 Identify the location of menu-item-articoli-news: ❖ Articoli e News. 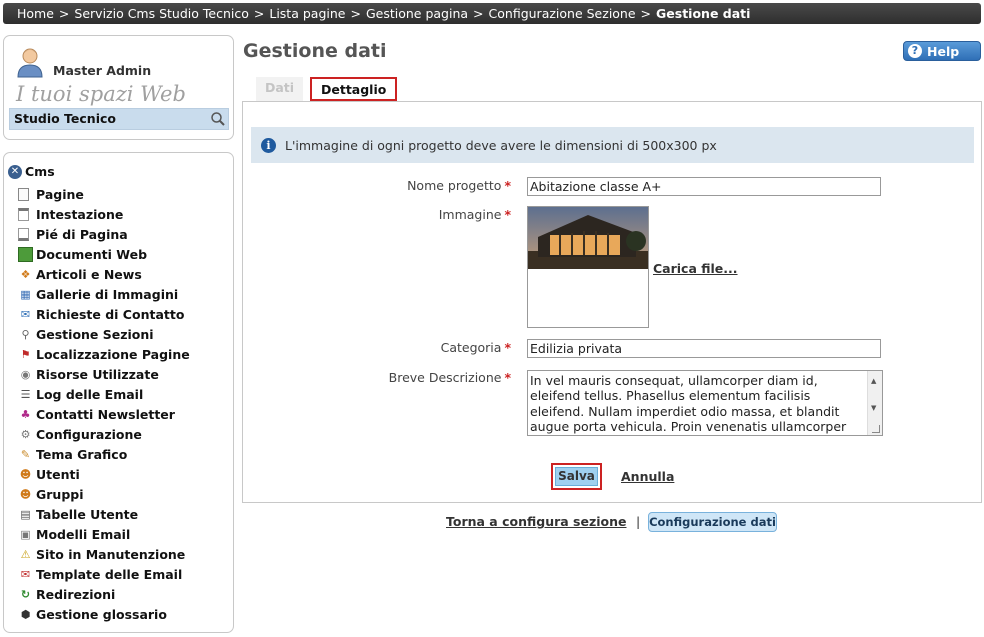
(104, 274).